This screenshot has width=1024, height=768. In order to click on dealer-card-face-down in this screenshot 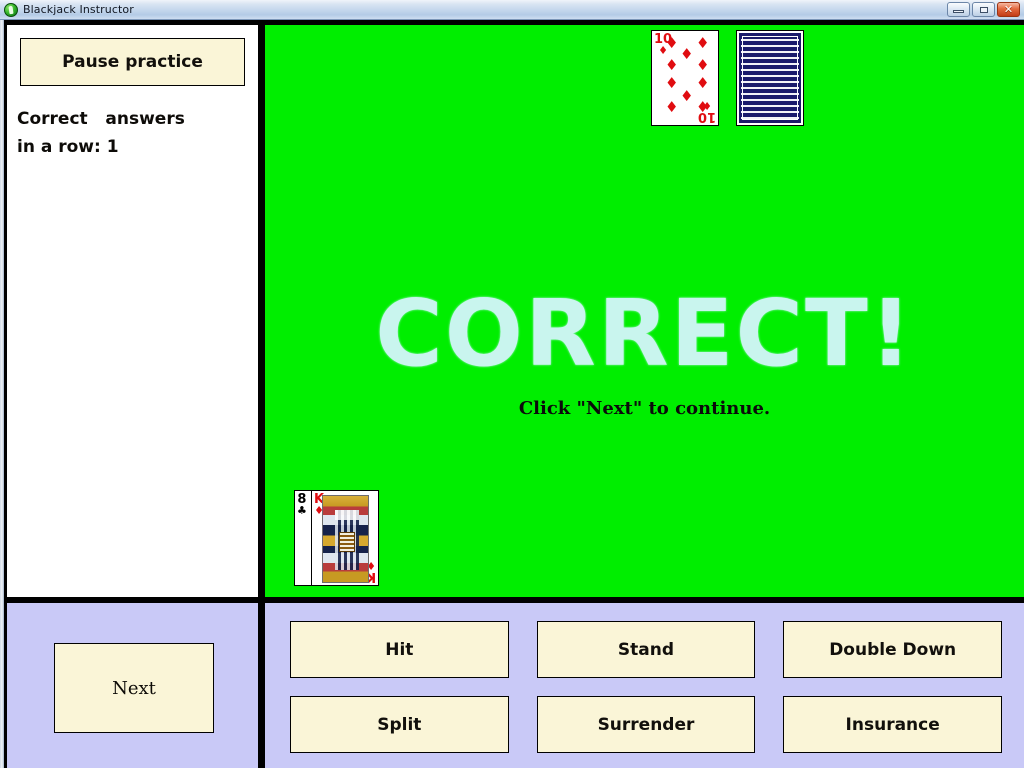, I will do `click(770, 78)`.